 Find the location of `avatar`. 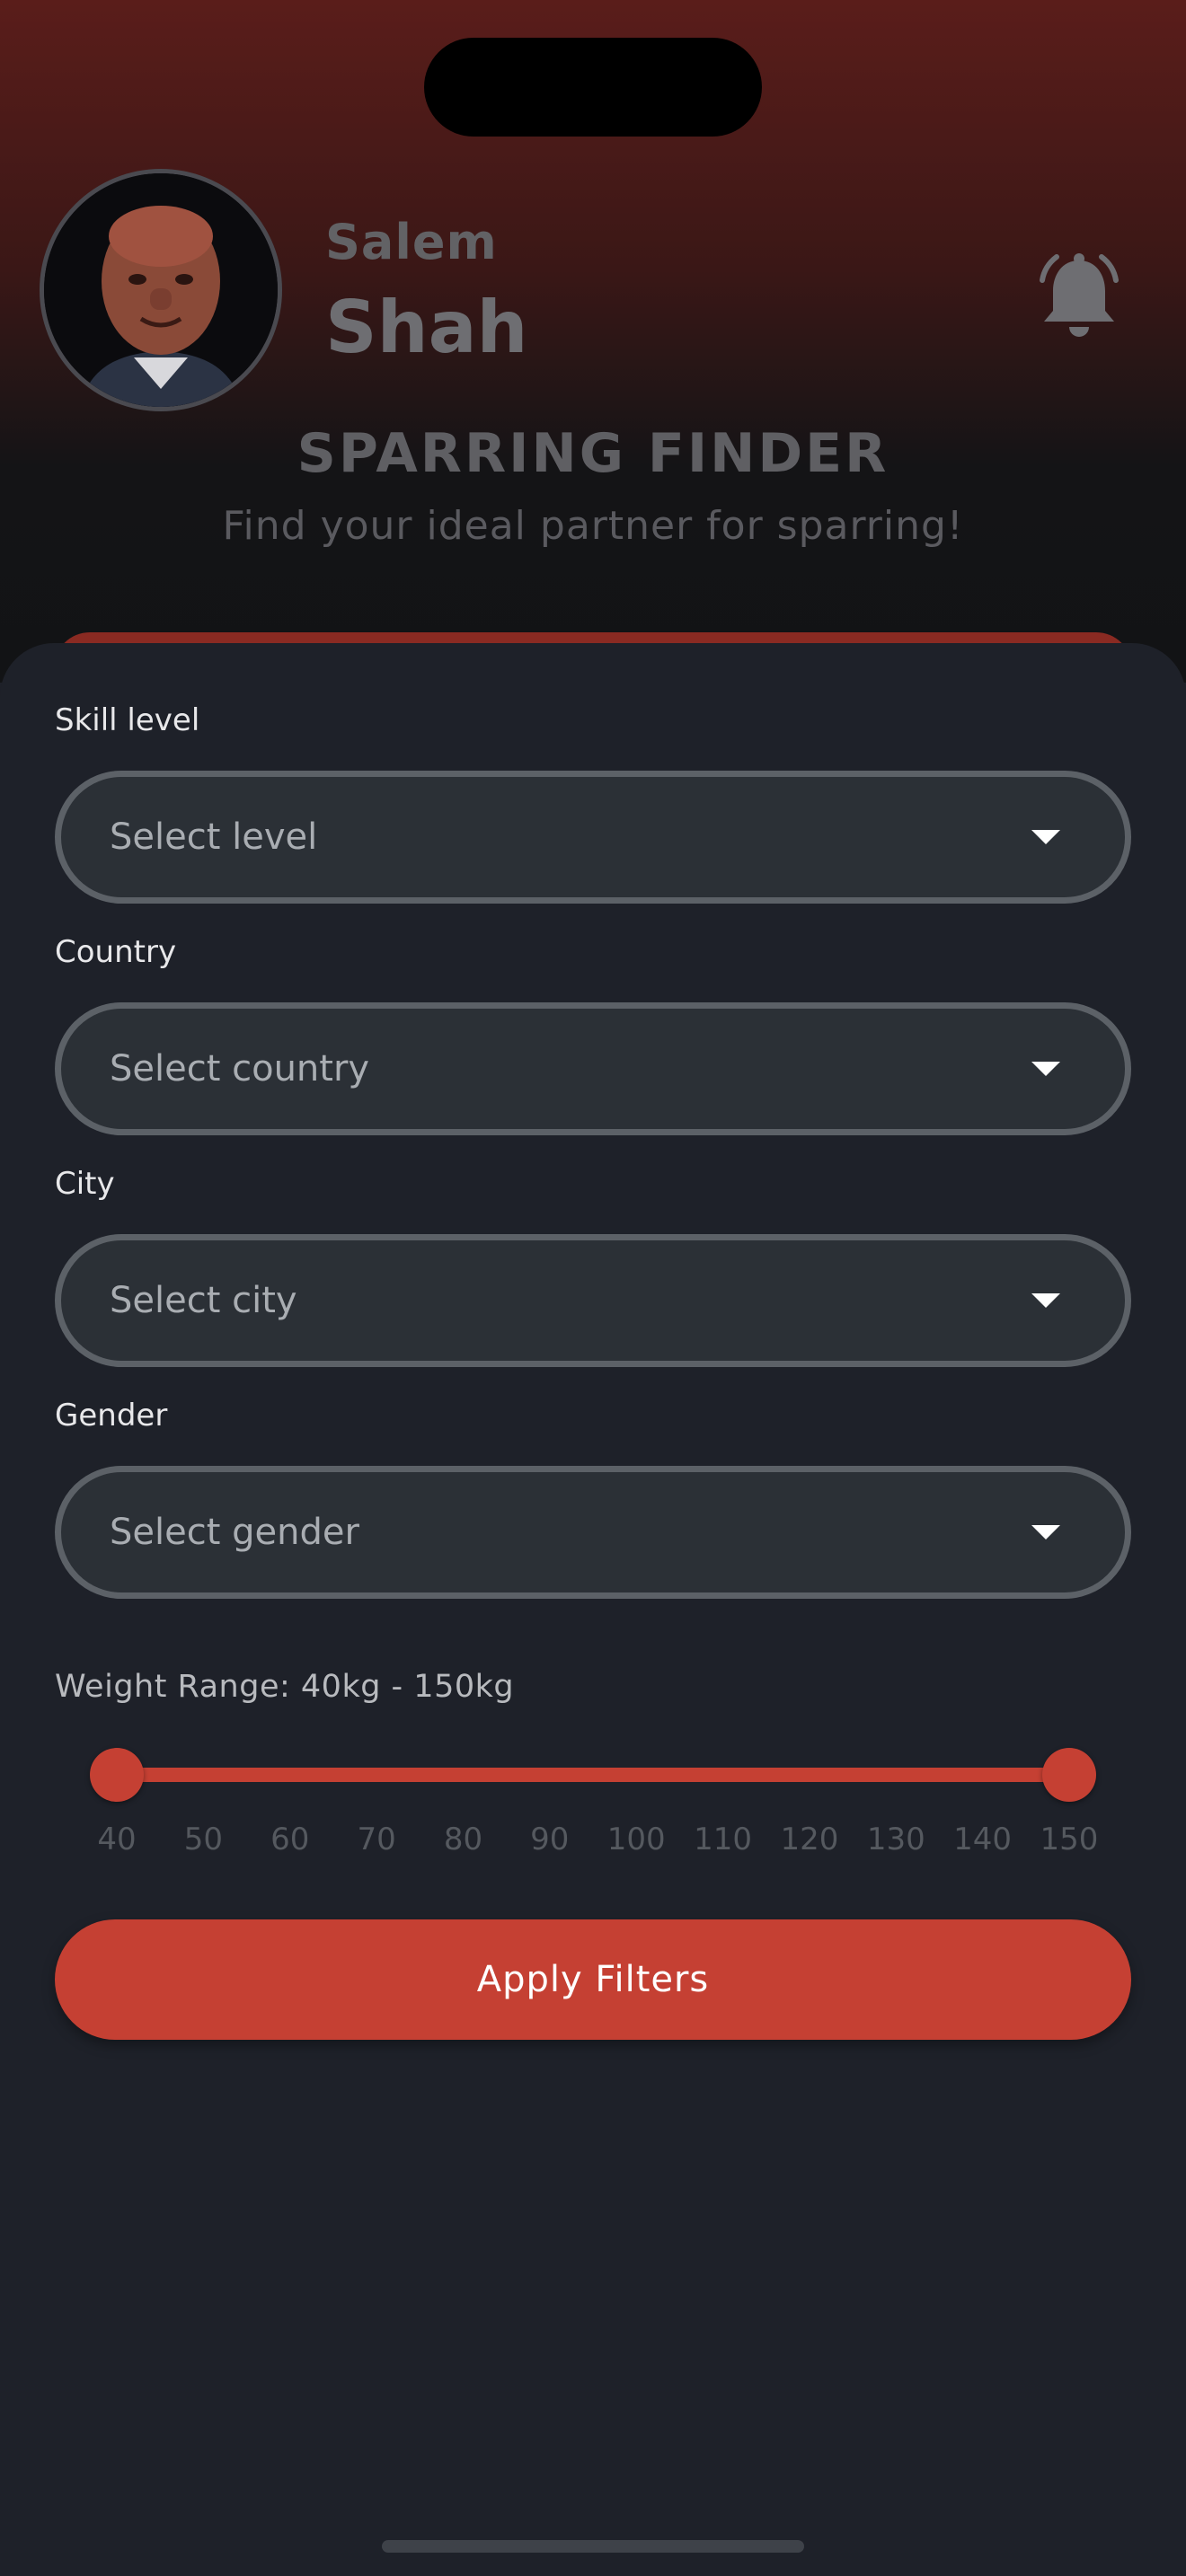

avatar is located at coordinates (161, 290).